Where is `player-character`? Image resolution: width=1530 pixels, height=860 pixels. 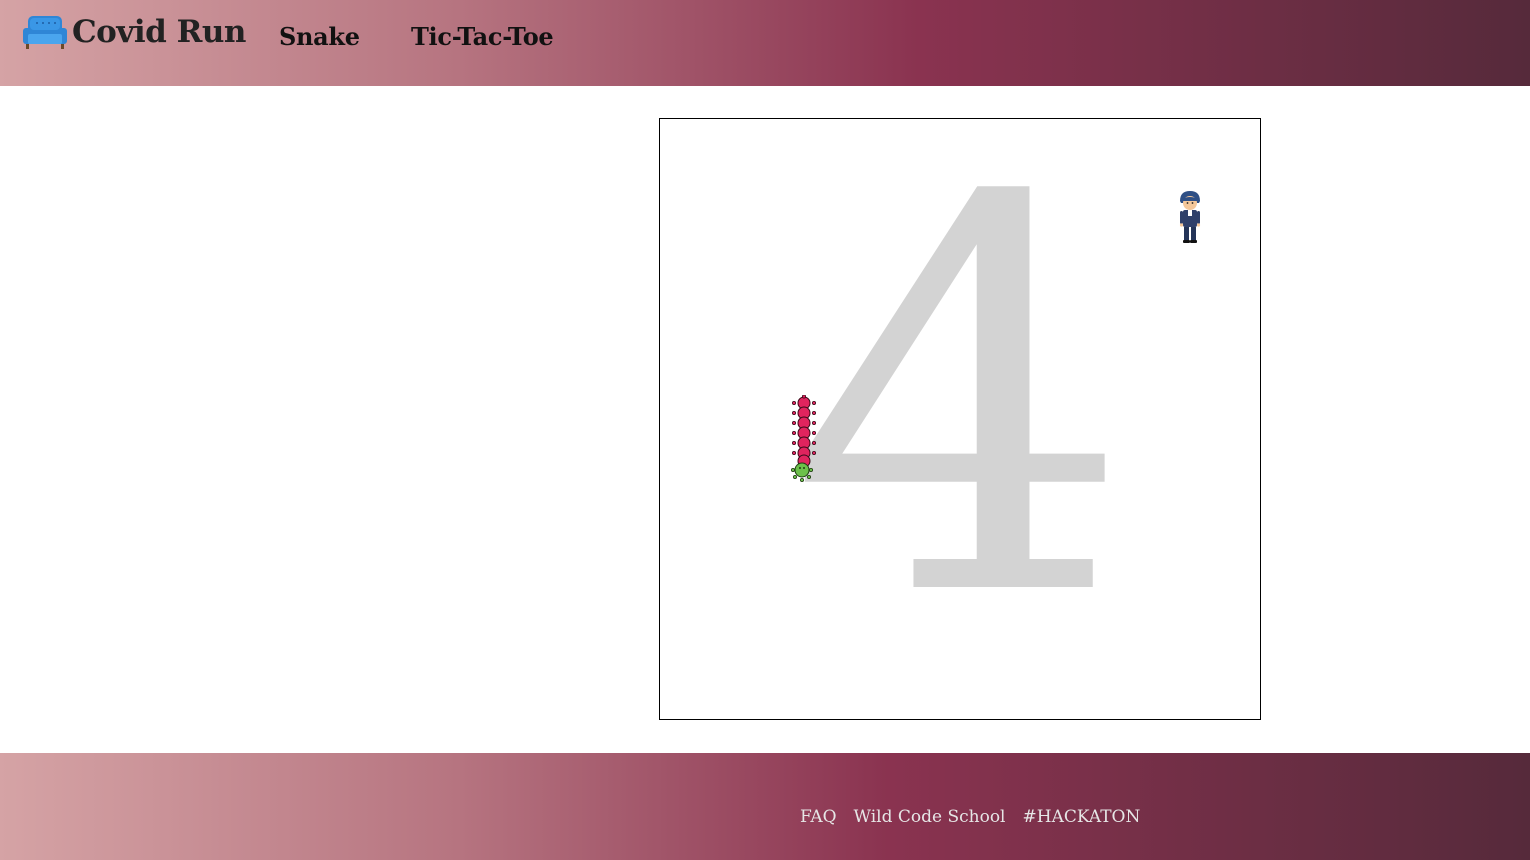
player-character is located at coordinates (1190, 217).